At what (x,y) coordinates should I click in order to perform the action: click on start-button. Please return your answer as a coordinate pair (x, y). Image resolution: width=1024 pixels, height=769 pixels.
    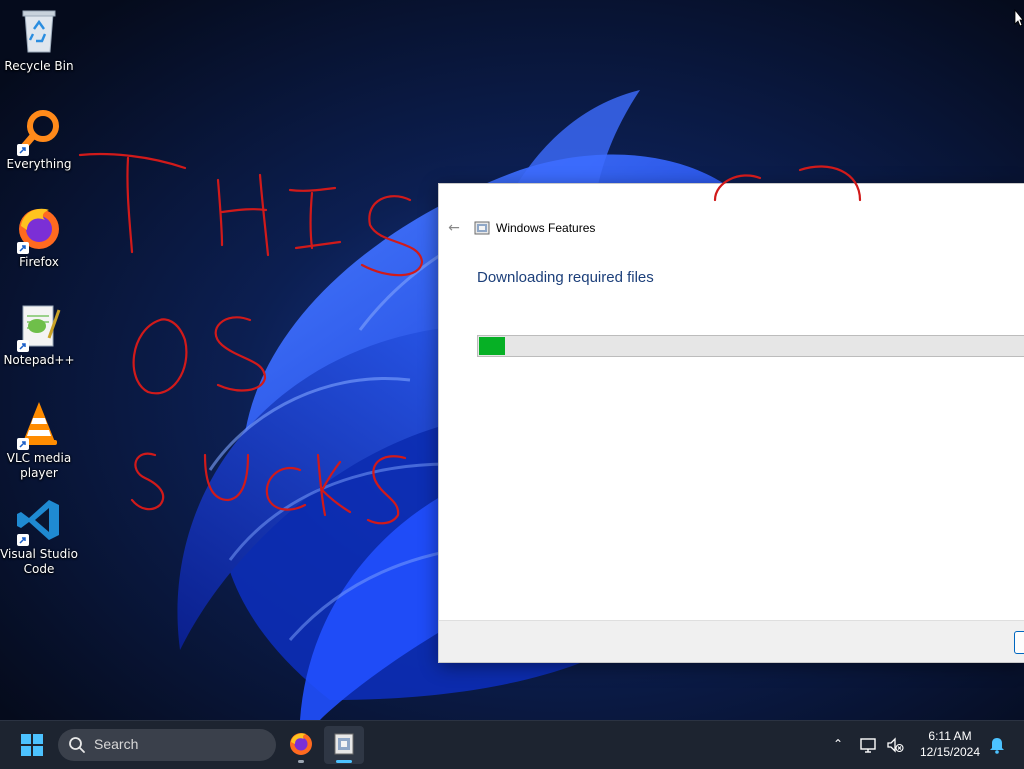
    Looking at the image, I should click on (32, 745).